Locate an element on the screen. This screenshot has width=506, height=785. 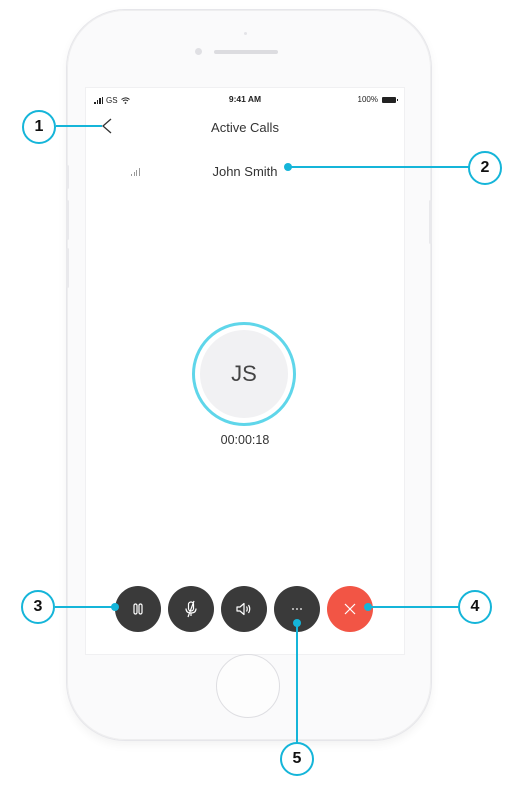
page-title: Active Calls is located at coordinates (245, 127).